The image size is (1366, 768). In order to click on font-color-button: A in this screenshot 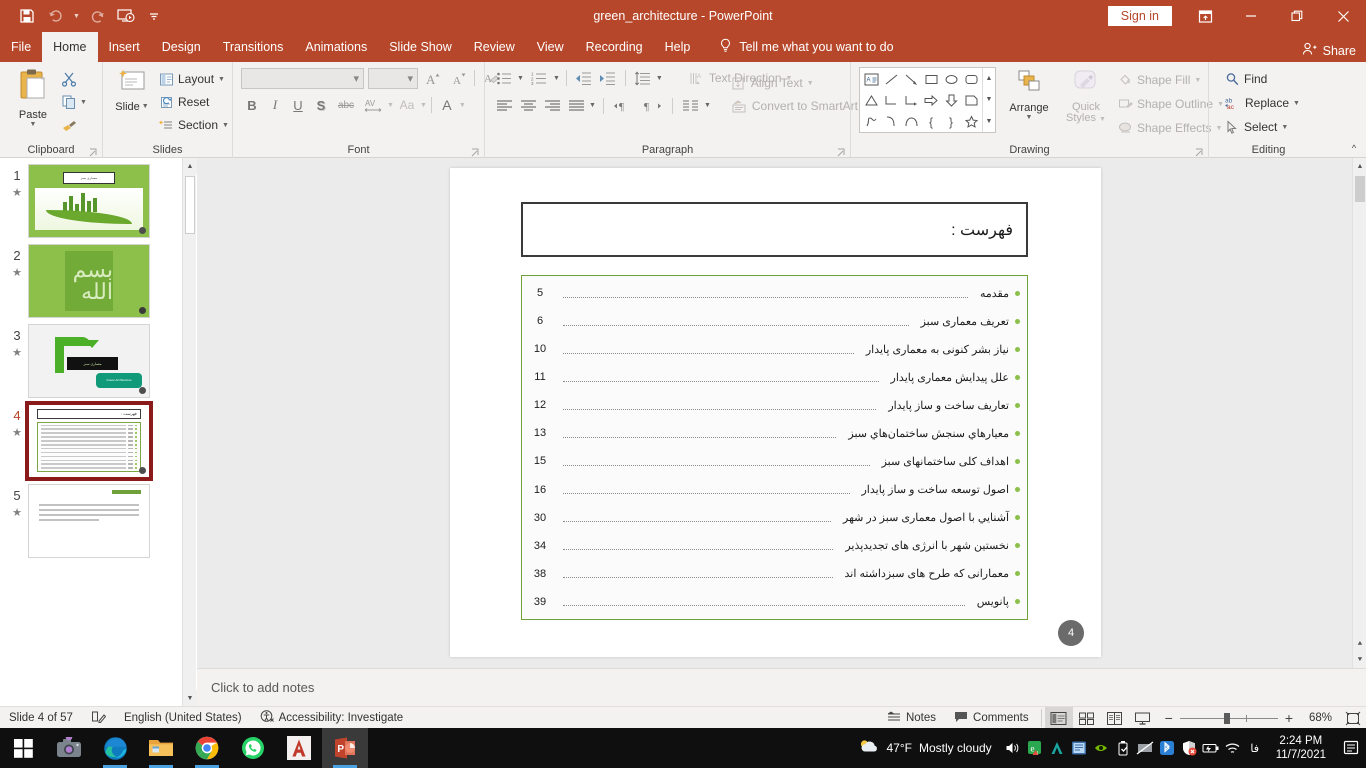, I will do `click(447, 105)`.